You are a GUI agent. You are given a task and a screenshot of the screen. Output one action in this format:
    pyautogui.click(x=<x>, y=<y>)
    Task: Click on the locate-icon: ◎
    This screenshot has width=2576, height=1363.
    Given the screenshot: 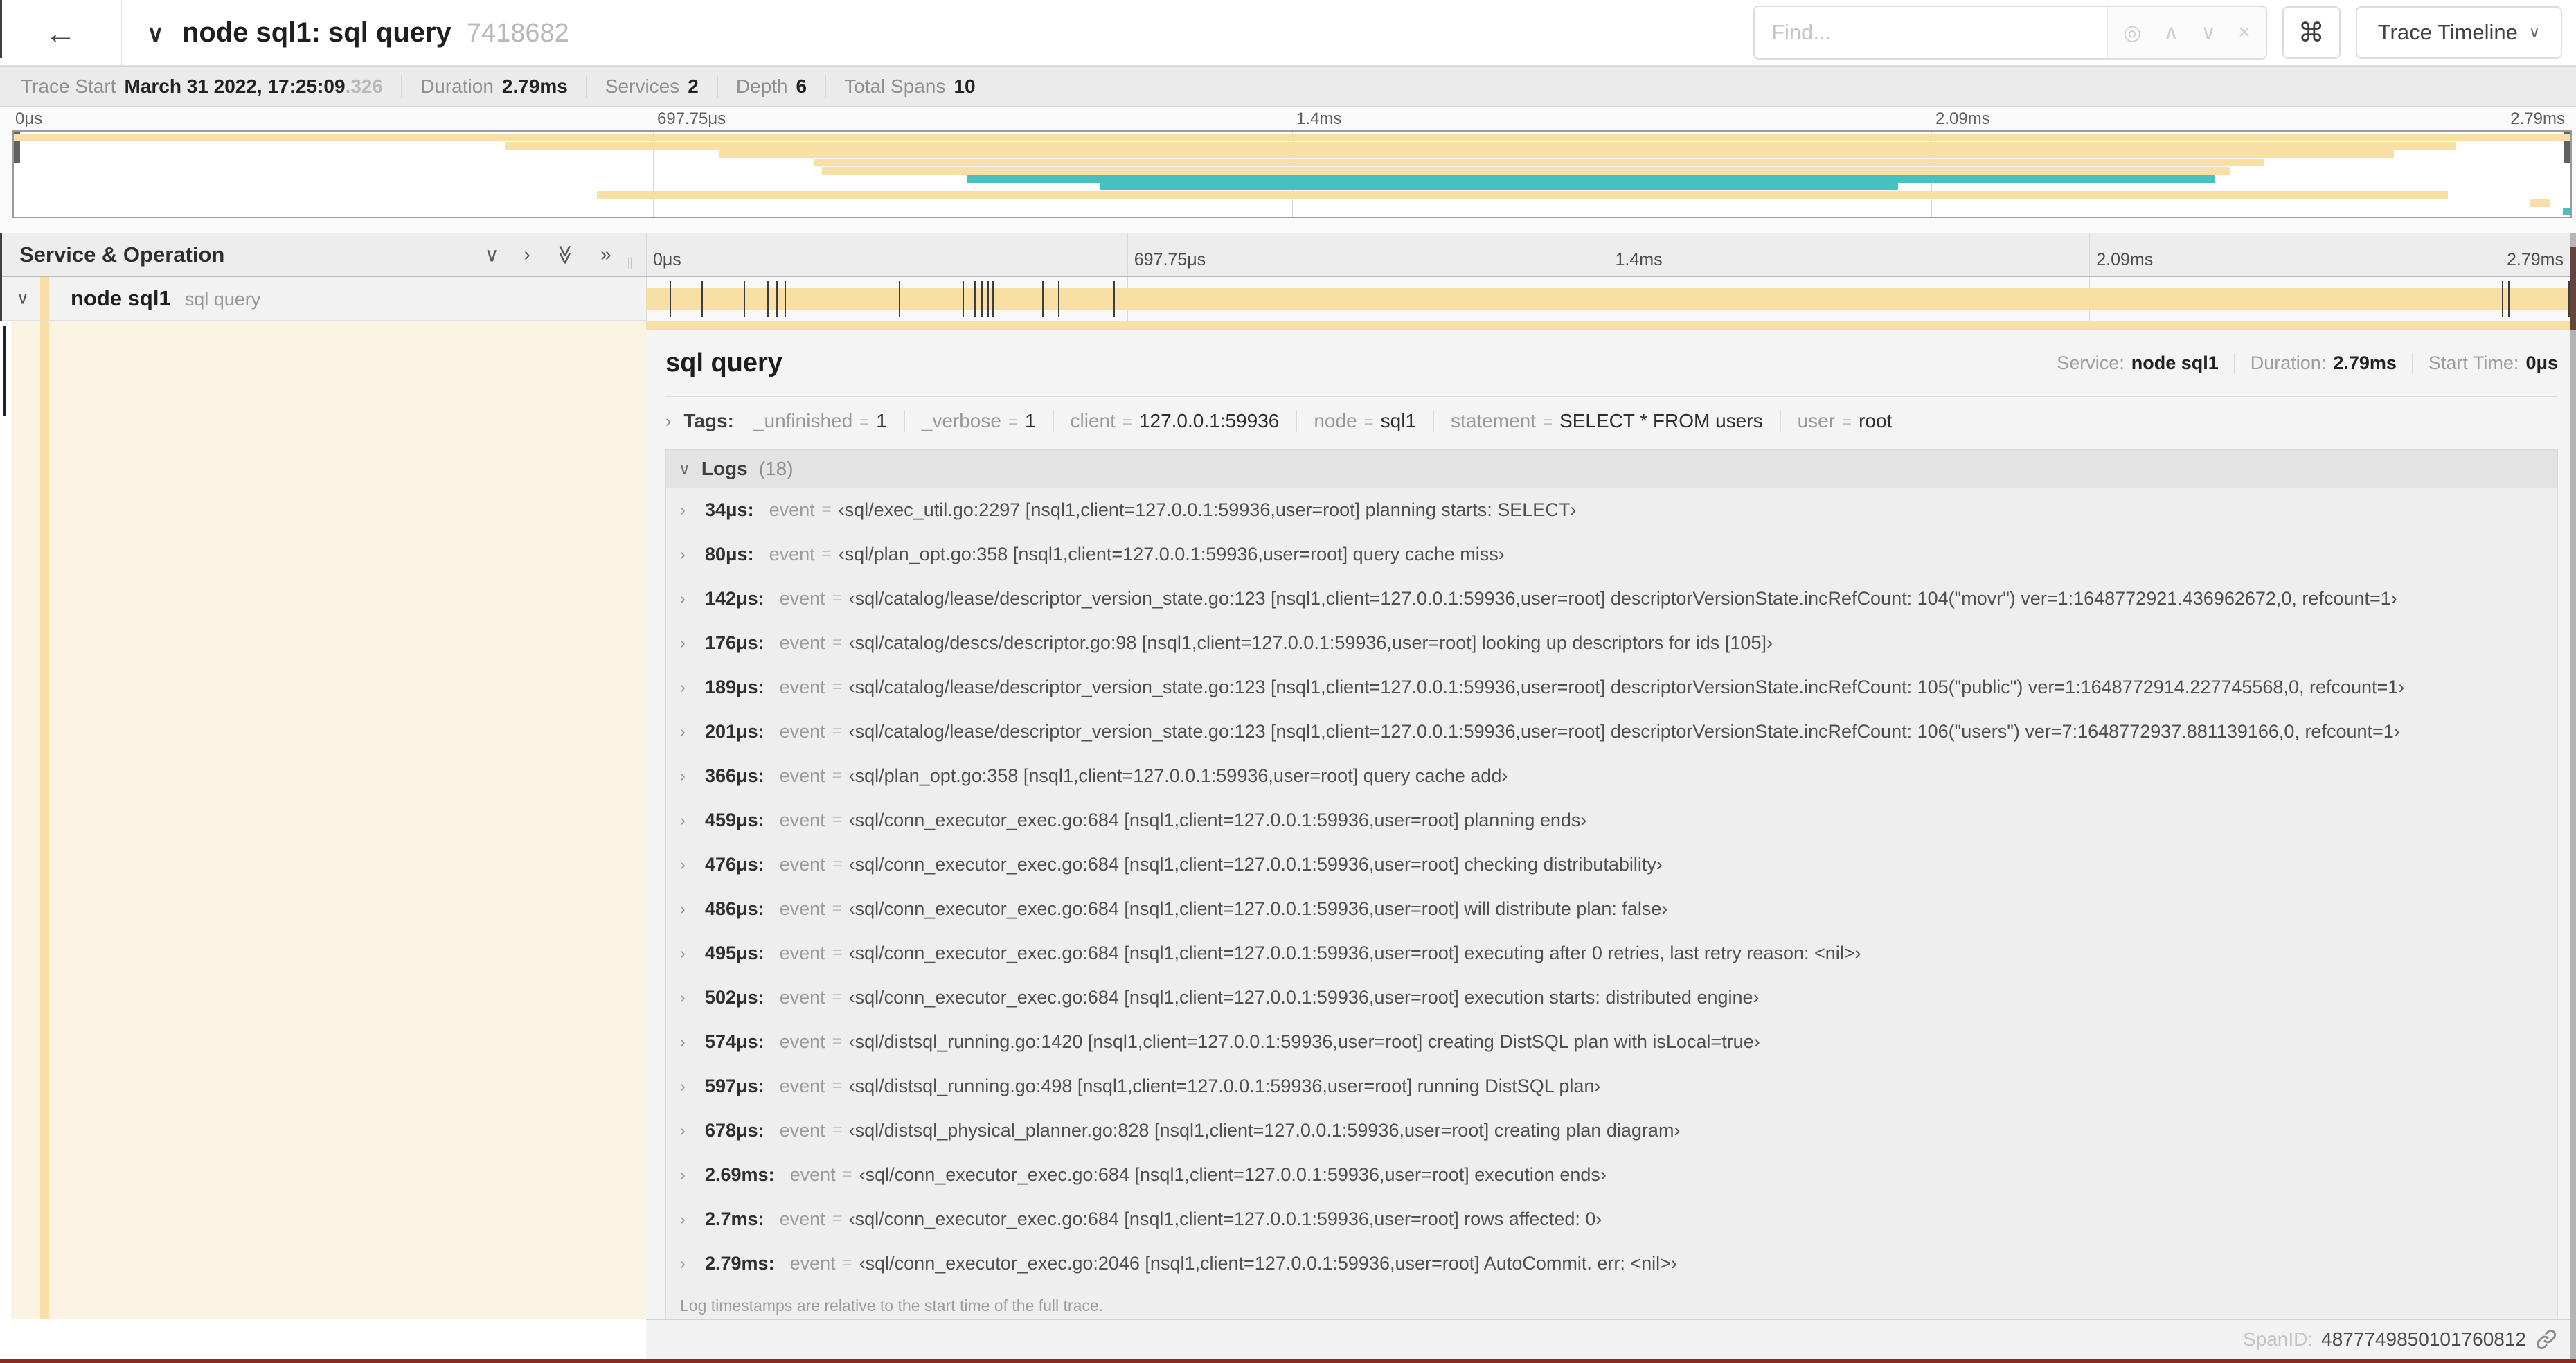 What is the action you would take?
    pyautogui.click(x=2132, y=33)
    